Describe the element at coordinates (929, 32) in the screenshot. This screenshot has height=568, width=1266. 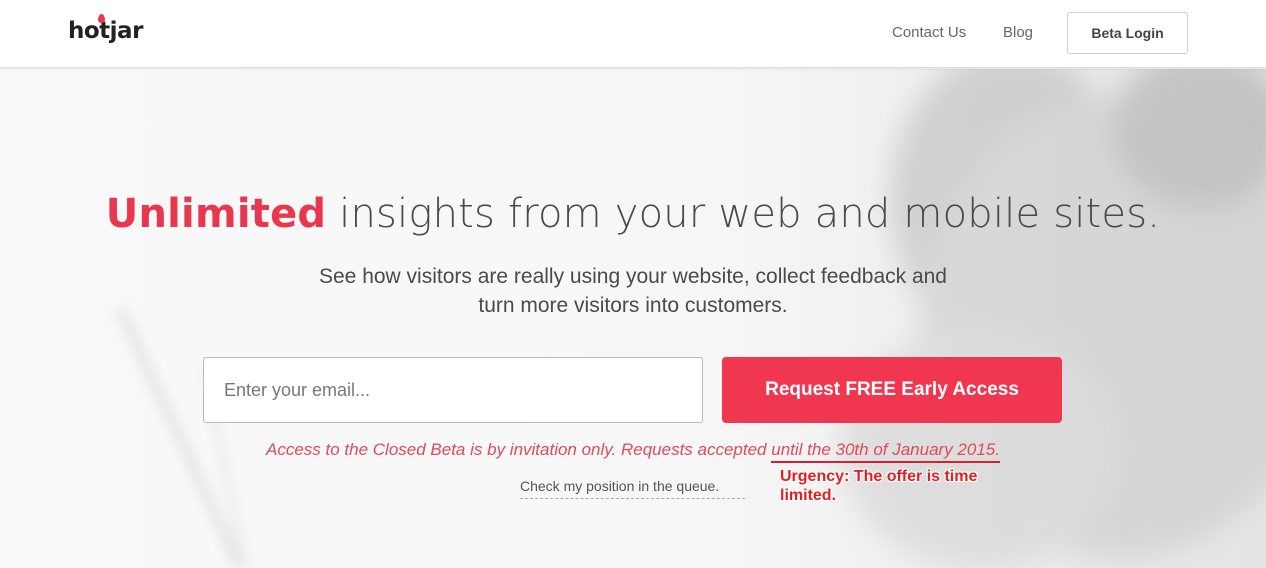
I see `nav-contact-us: Contact Us` at that location.